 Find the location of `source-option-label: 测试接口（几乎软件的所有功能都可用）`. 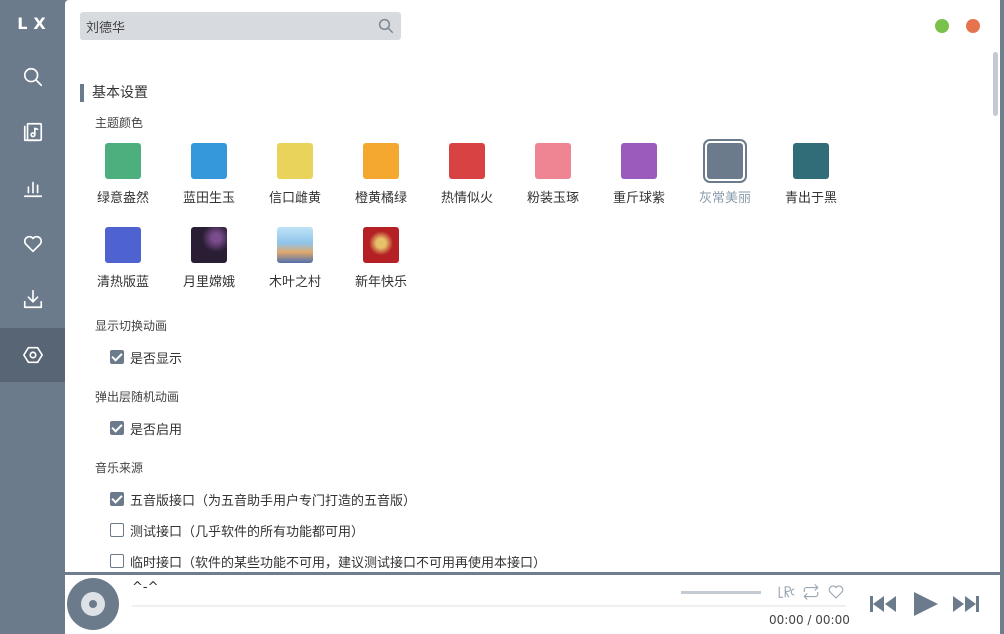

source-option-label: 测试接口（几乎软件的所有功能都可用） is located at coordinates (247, 532).